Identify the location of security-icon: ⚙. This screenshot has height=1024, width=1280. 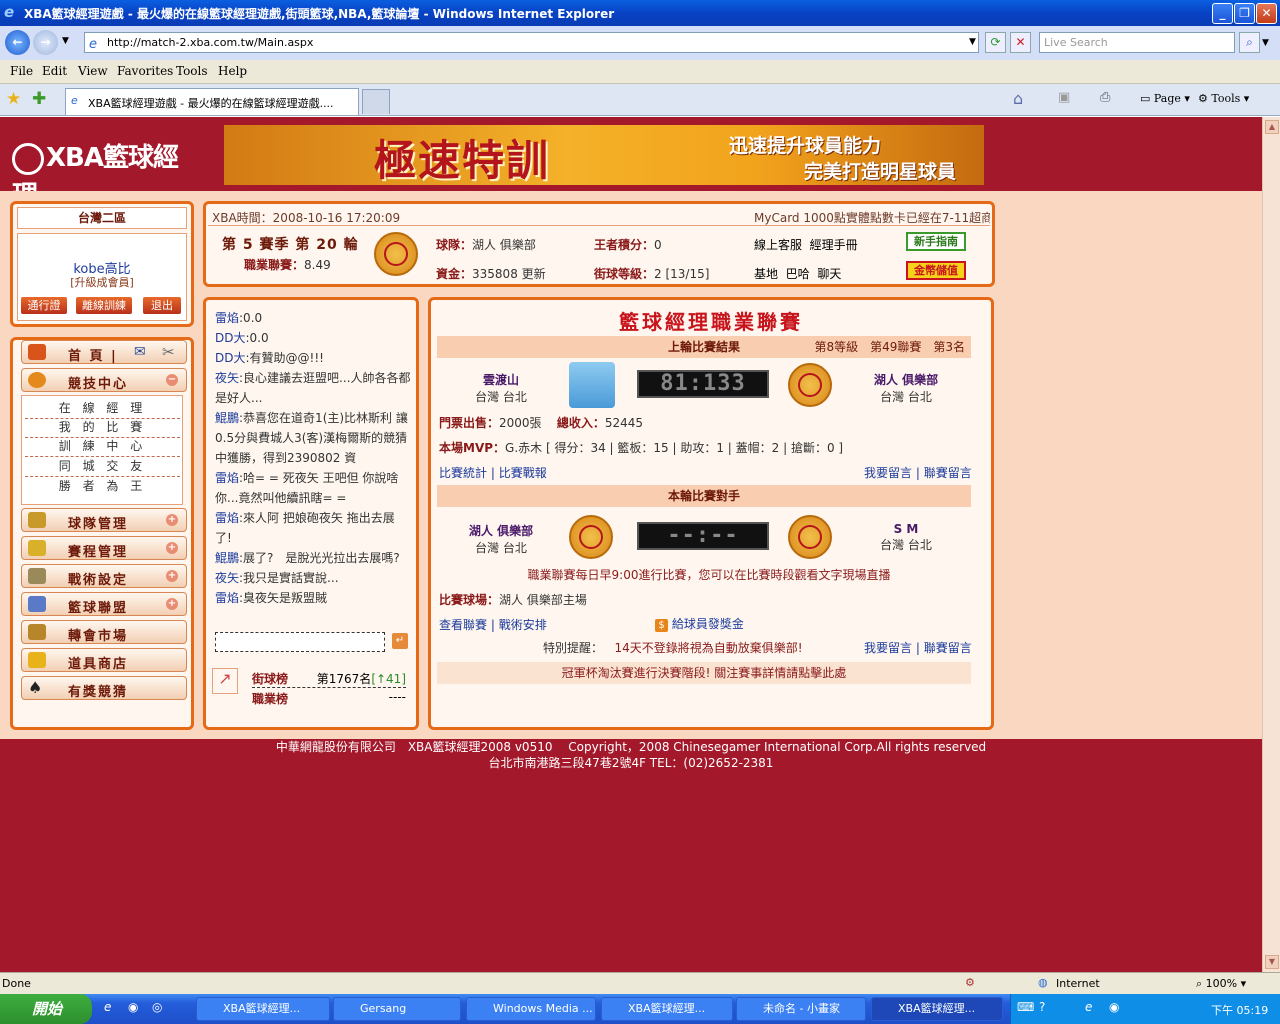
(970, 982).